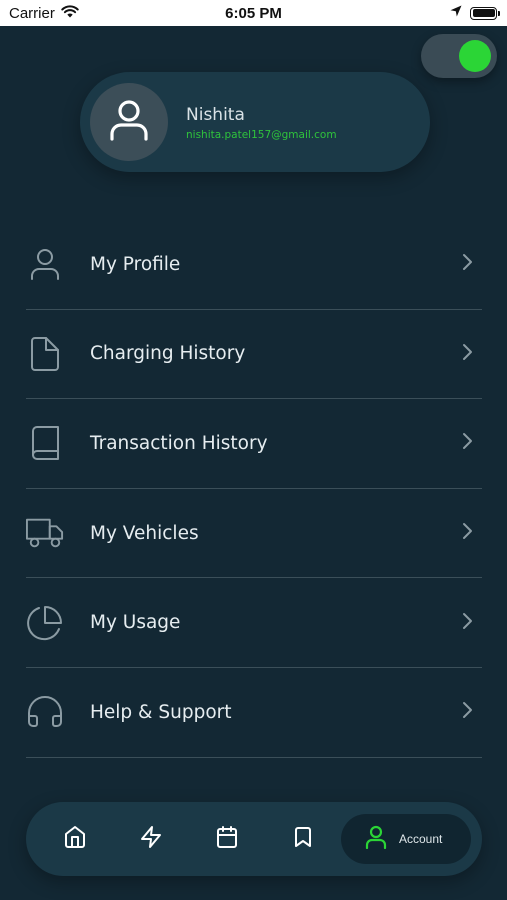  I want to click on bottom-tab-bar: Account, so click(254, 839).